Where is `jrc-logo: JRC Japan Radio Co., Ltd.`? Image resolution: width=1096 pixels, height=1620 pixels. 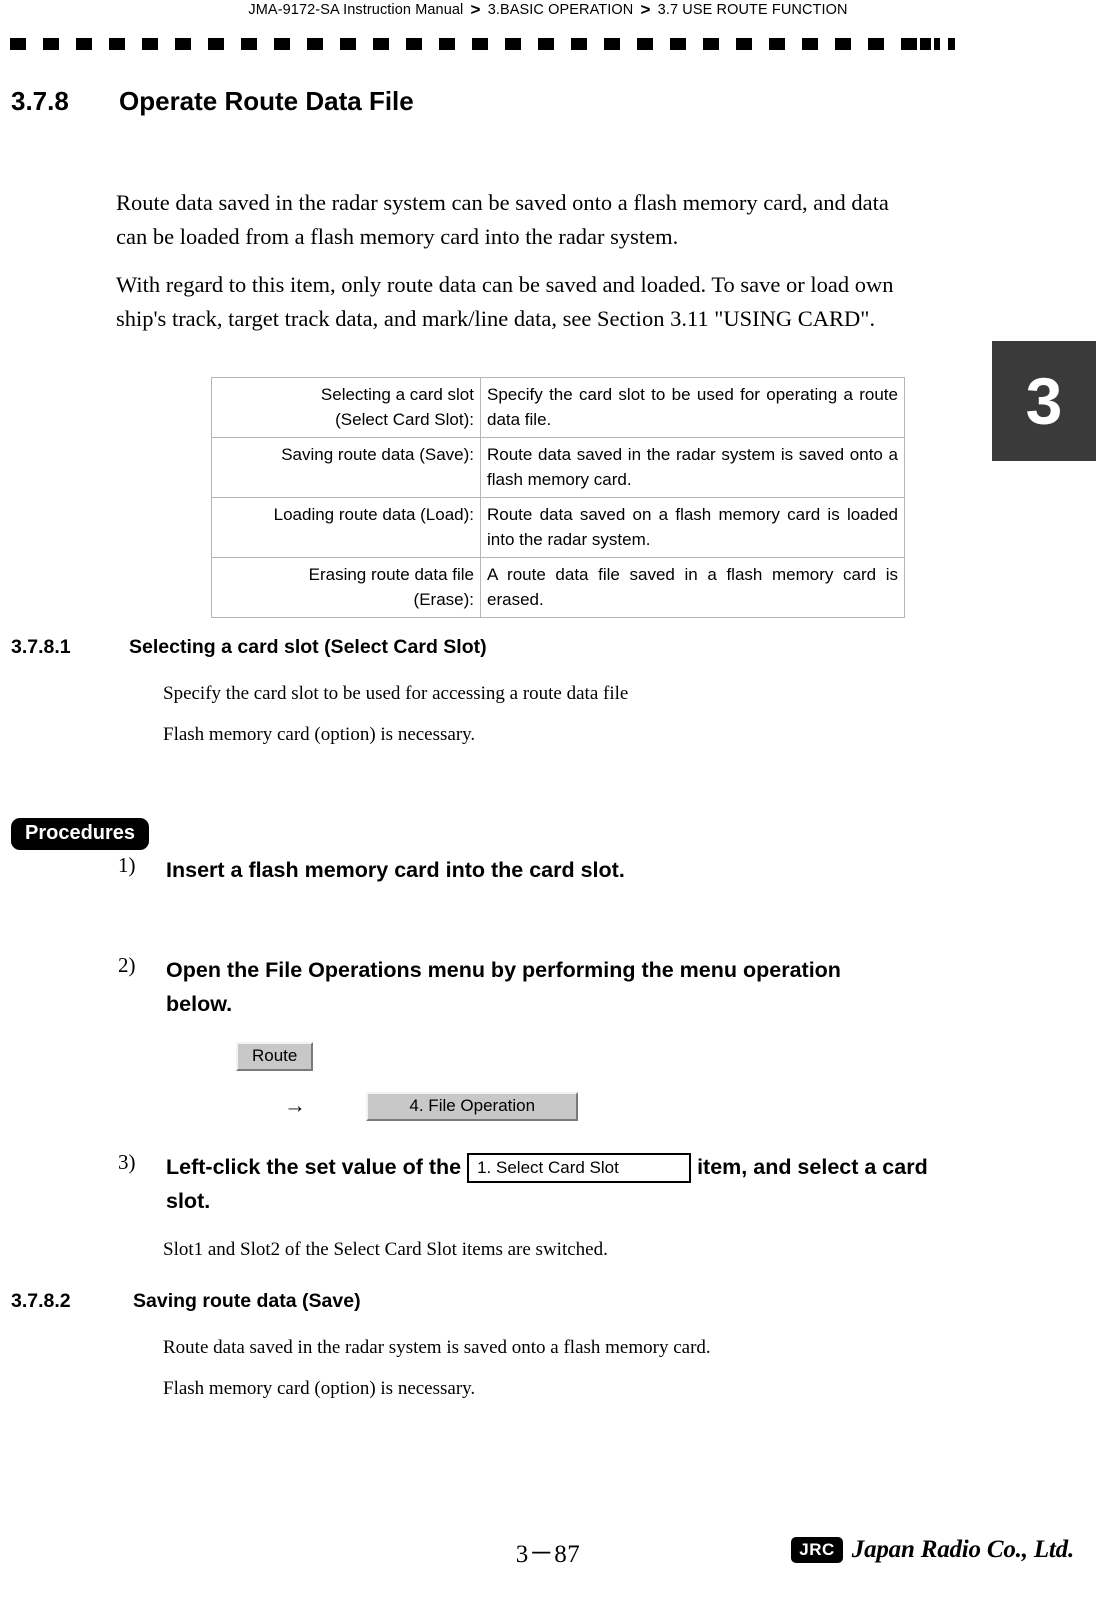 jrc-logo: JRC Japan Radio Co., Ltd. is located at coordinates (932, 1550).